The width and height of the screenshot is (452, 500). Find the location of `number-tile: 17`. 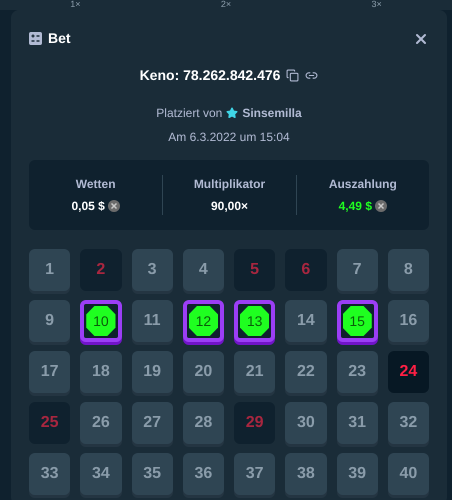

number-tile: 17 is located at coordinates (49, 372).